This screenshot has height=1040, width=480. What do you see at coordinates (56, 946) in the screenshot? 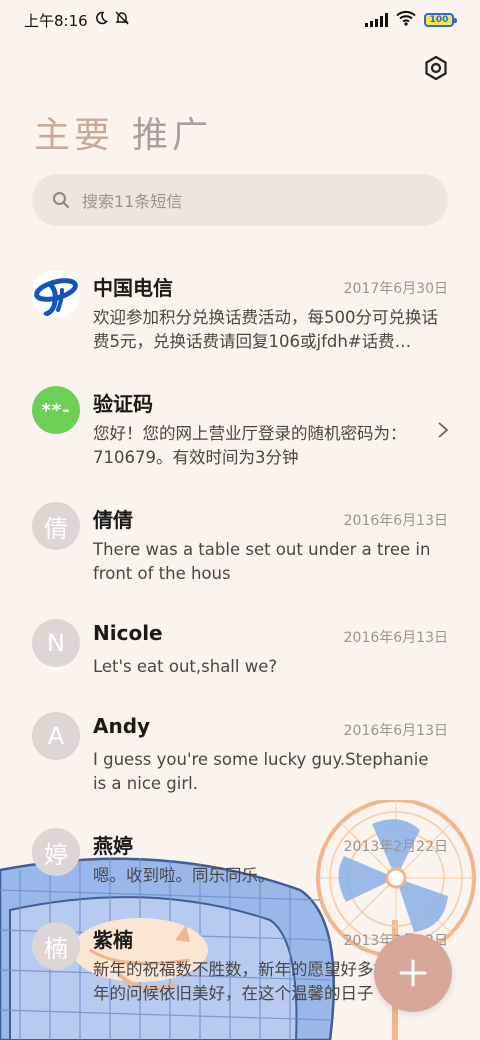
I see `avatar: 楠` at bounding box center [56, 946].